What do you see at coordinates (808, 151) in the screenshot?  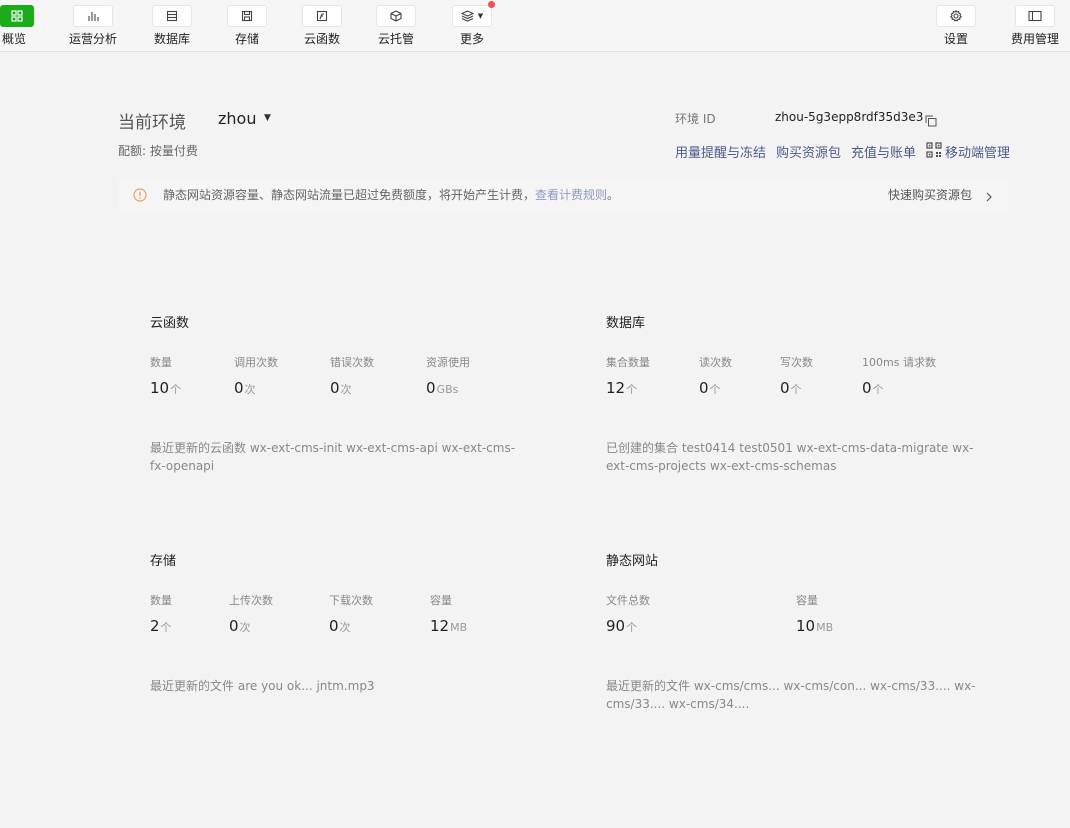 I see `buy-package-link: 购买资源包` at bounding box center [808, 151].